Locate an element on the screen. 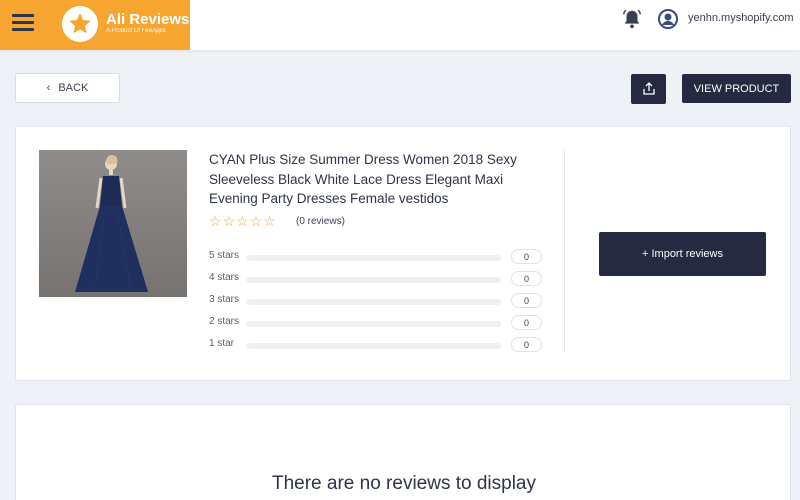  rating-row: 5 stars 0 is located at coordinates (376, 257).